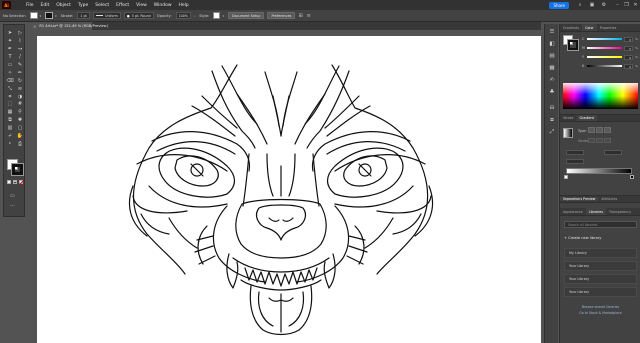 This screenshot has height=343, width=640. I want to click on gradient-slider, so click(599, 171).